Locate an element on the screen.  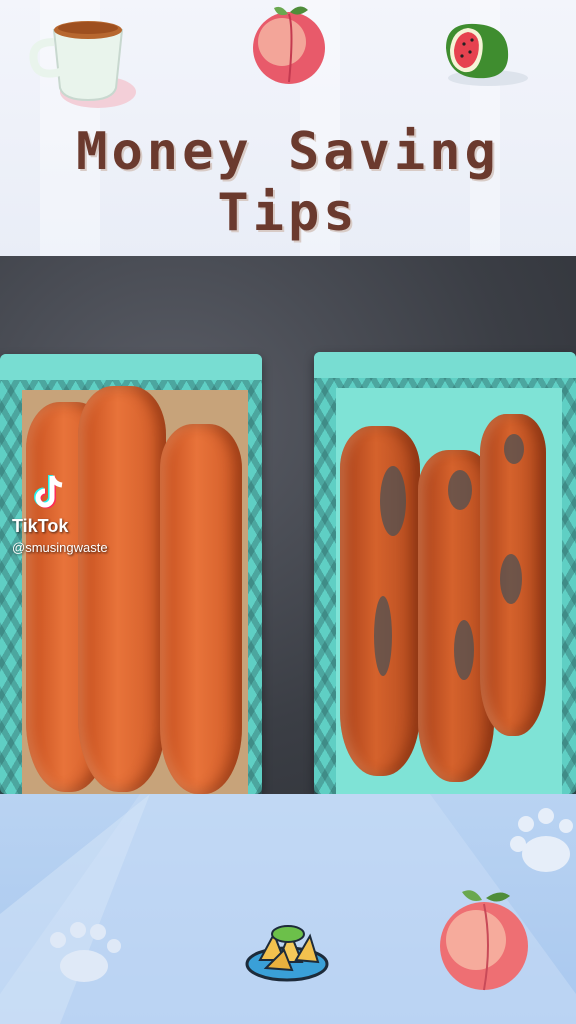
tiktok-logo-icon is located at coordinates (48, 492).